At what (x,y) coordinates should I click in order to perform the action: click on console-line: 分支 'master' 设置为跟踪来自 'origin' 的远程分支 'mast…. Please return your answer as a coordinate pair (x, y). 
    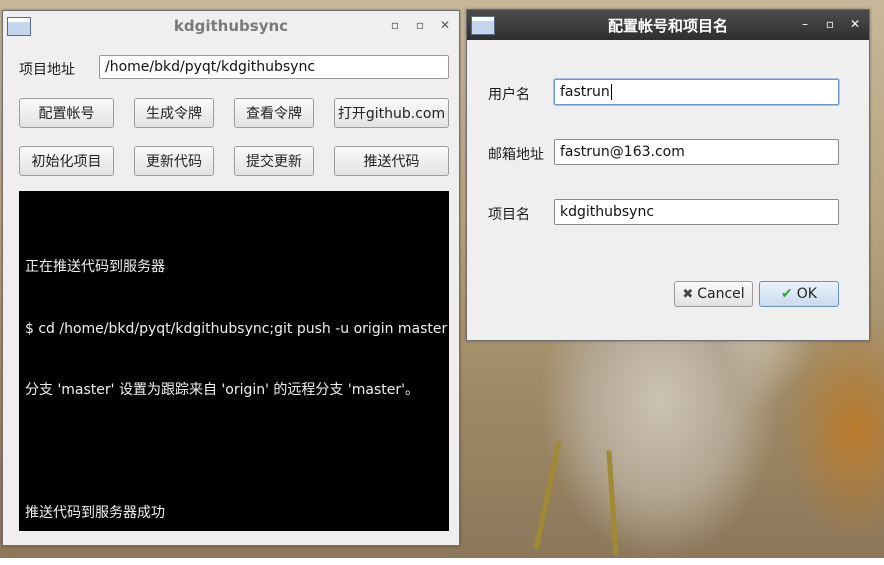
    Looking at the image, I should click on (222, 390).